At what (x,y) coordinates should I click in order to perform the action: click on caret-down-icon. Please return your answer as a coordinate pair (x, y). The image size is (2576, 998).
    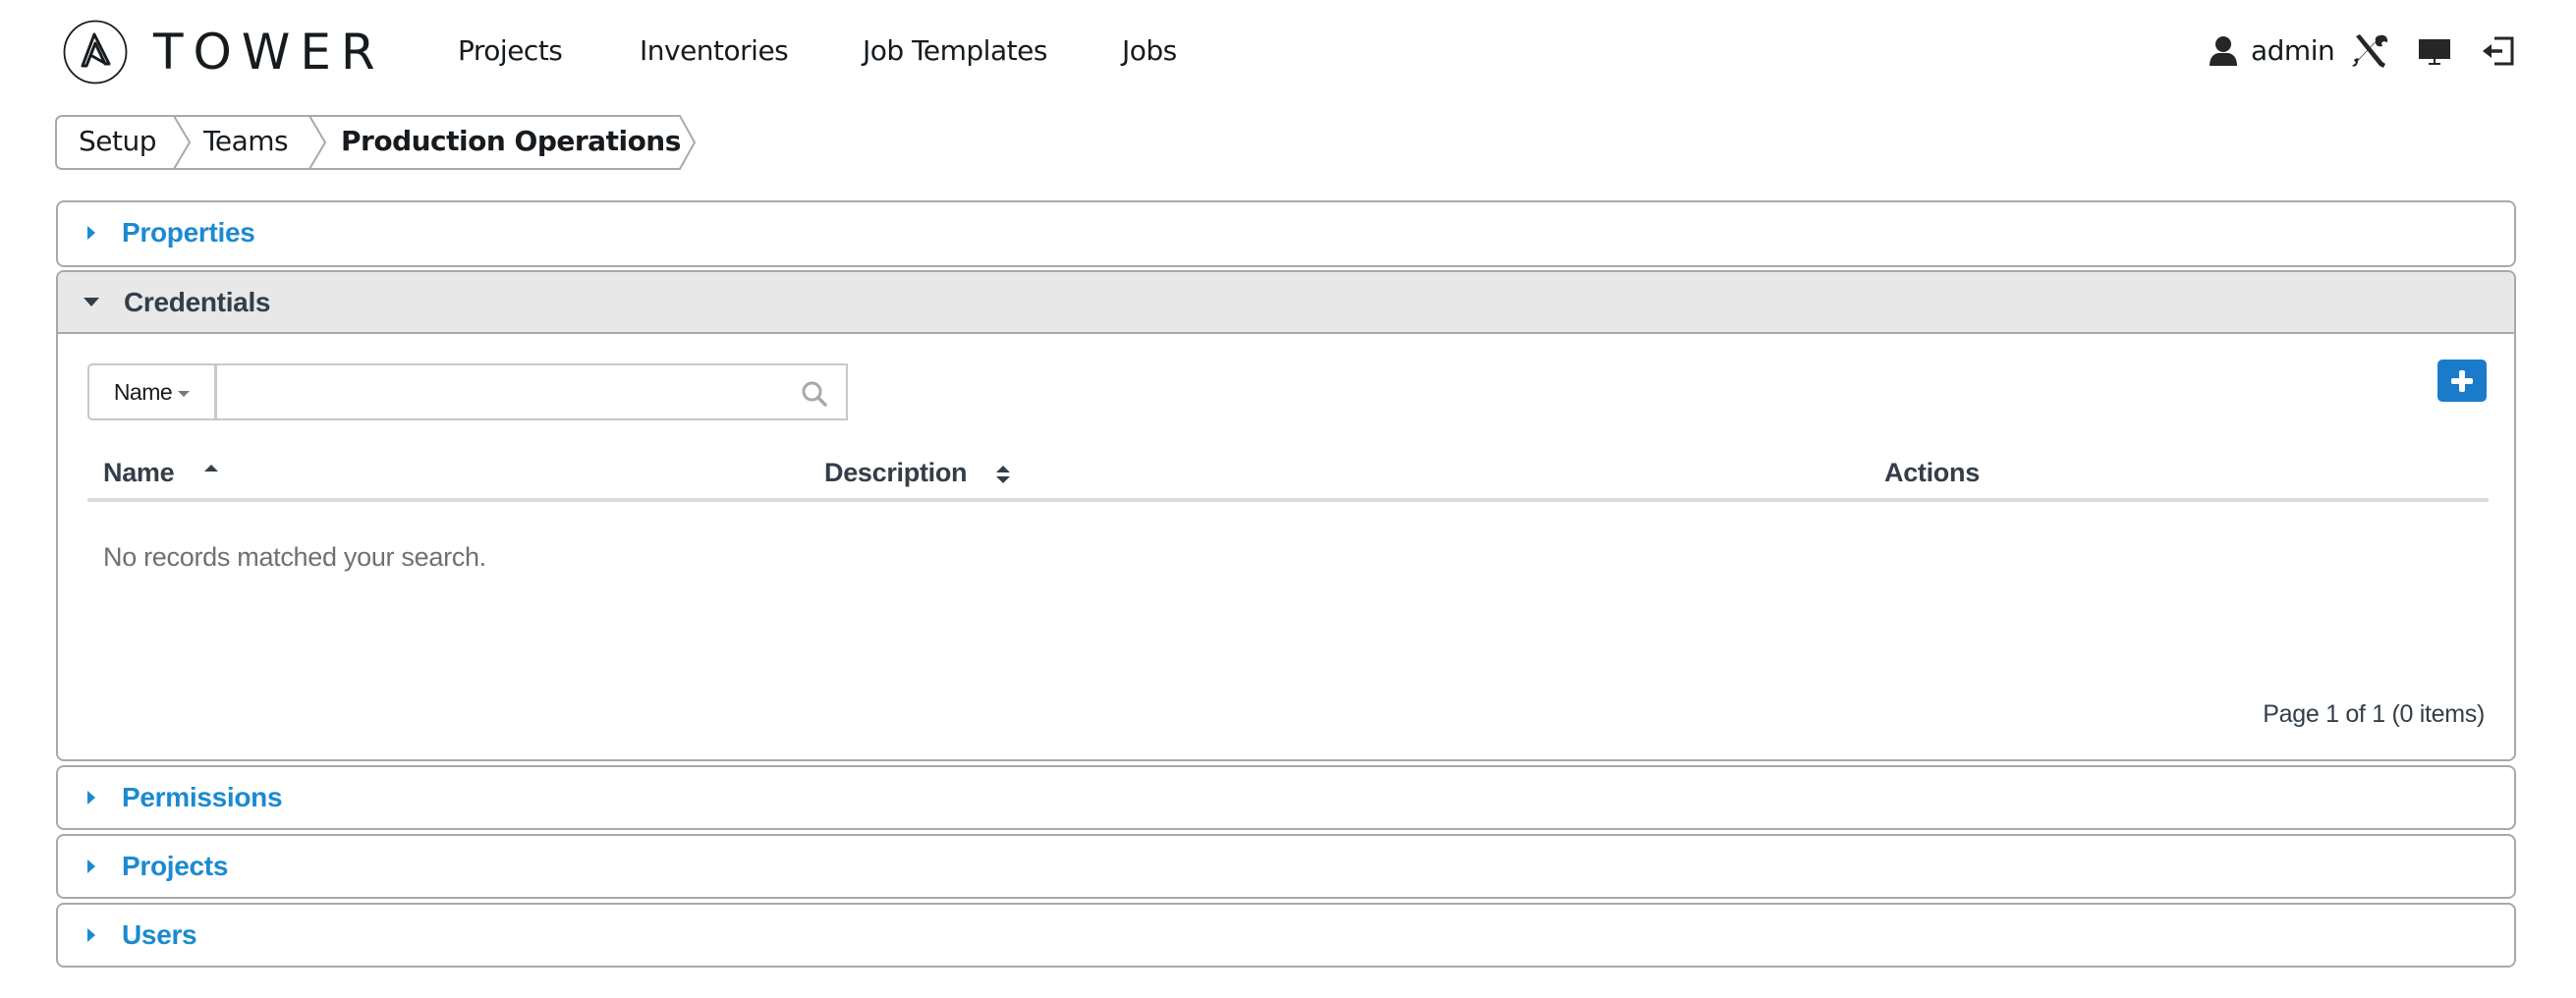
    Looking at the image, I should click on (91, 302).